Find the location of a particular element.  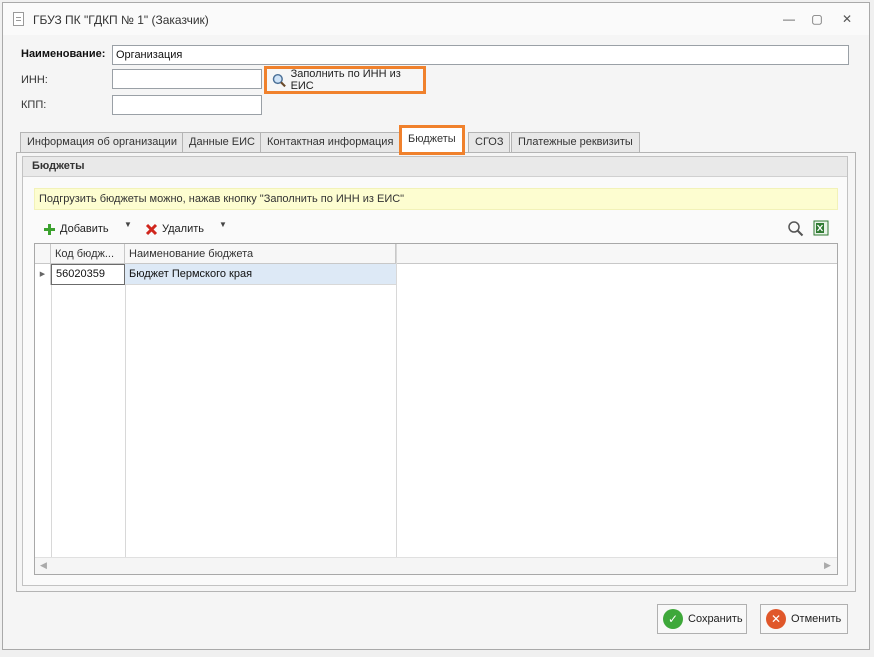

save-label: Сохранить is located at coordinates (715, 619).